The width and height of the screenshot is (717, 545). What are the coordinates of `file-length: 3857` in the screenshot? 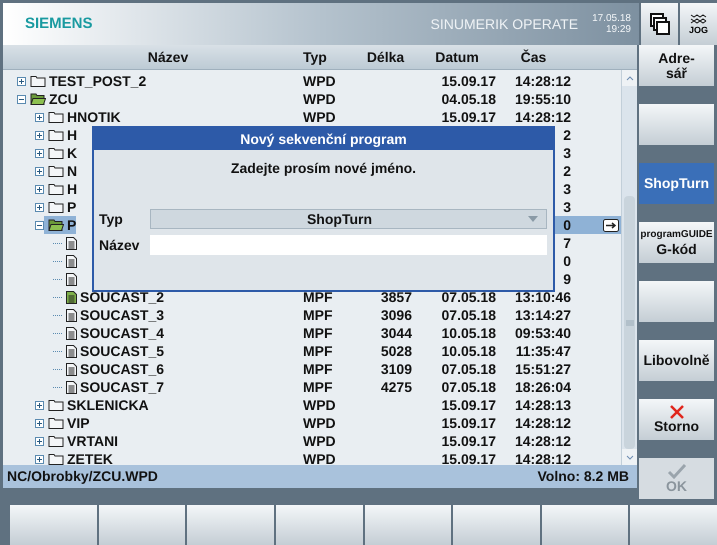 It's located at (396, 297).